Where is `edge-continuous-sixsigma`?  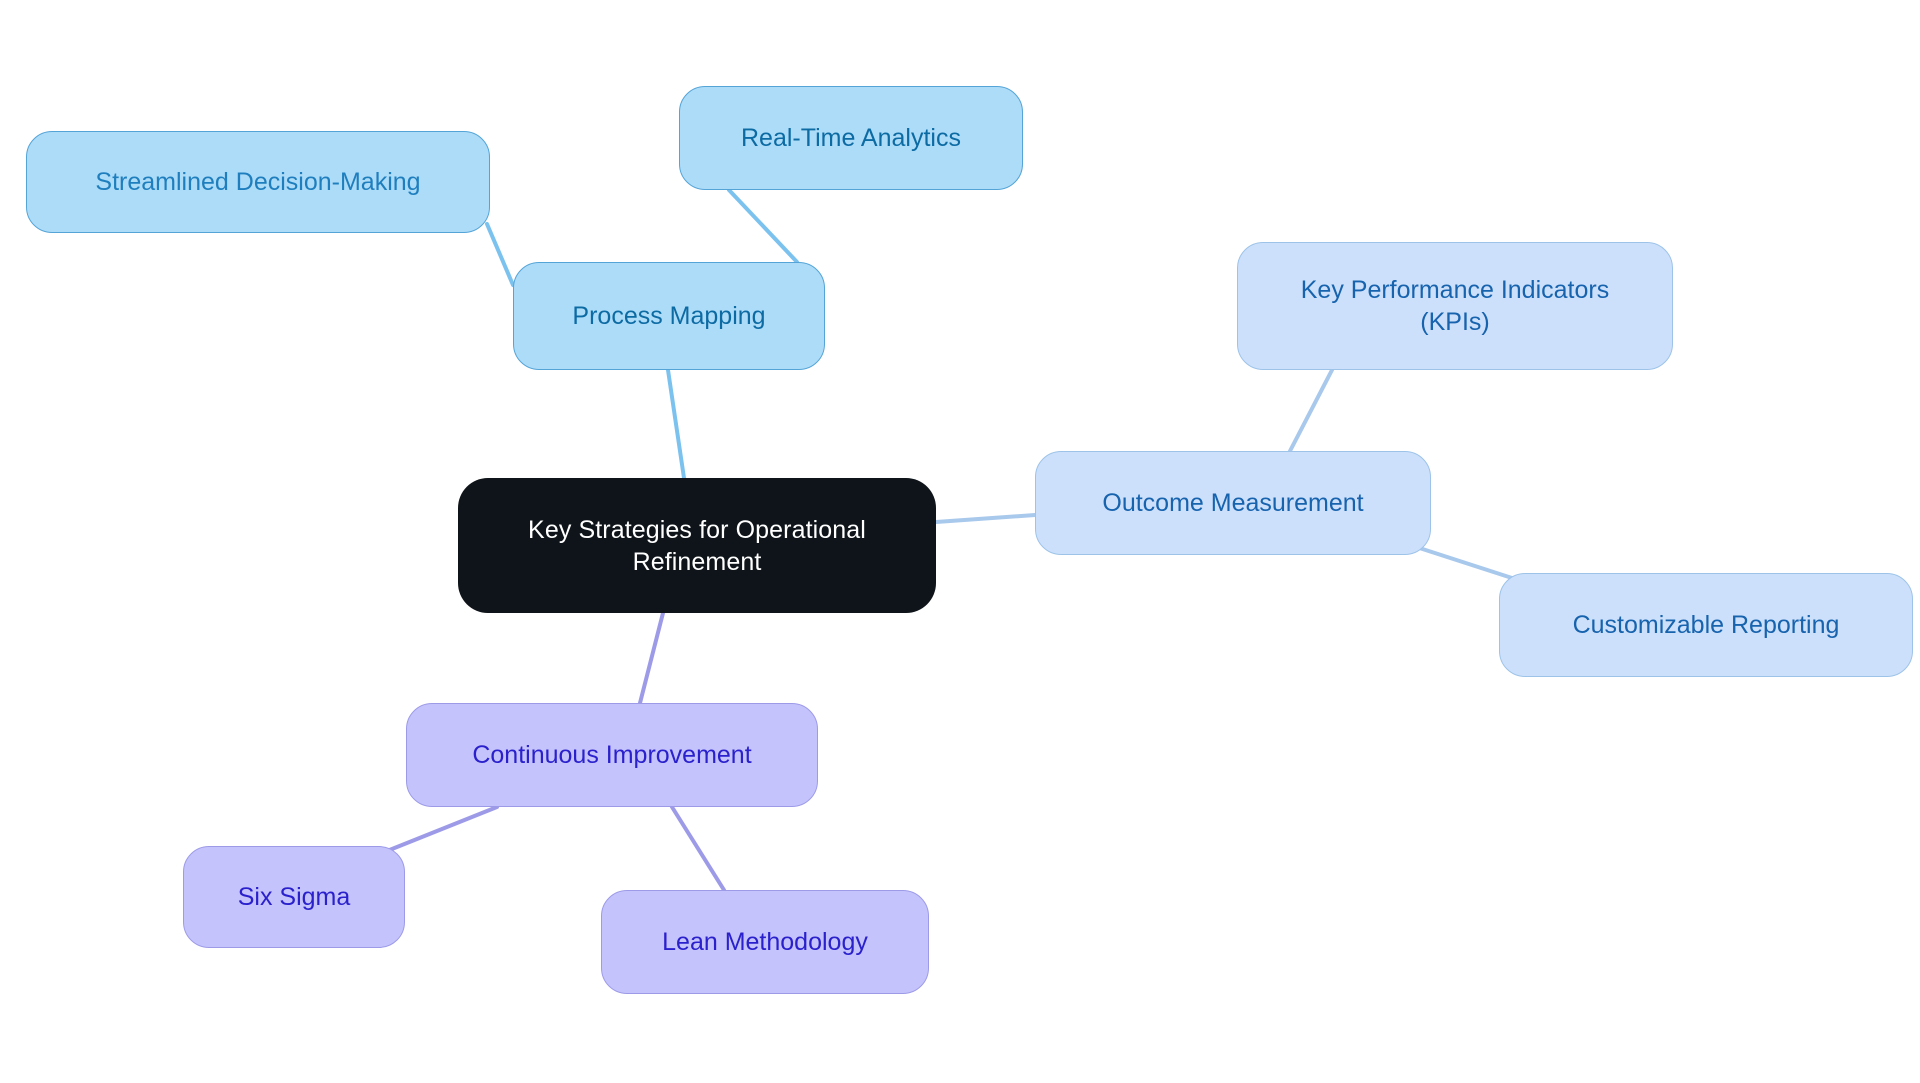
edge-continuous-sixsigma is located at coordinates (439, 830).